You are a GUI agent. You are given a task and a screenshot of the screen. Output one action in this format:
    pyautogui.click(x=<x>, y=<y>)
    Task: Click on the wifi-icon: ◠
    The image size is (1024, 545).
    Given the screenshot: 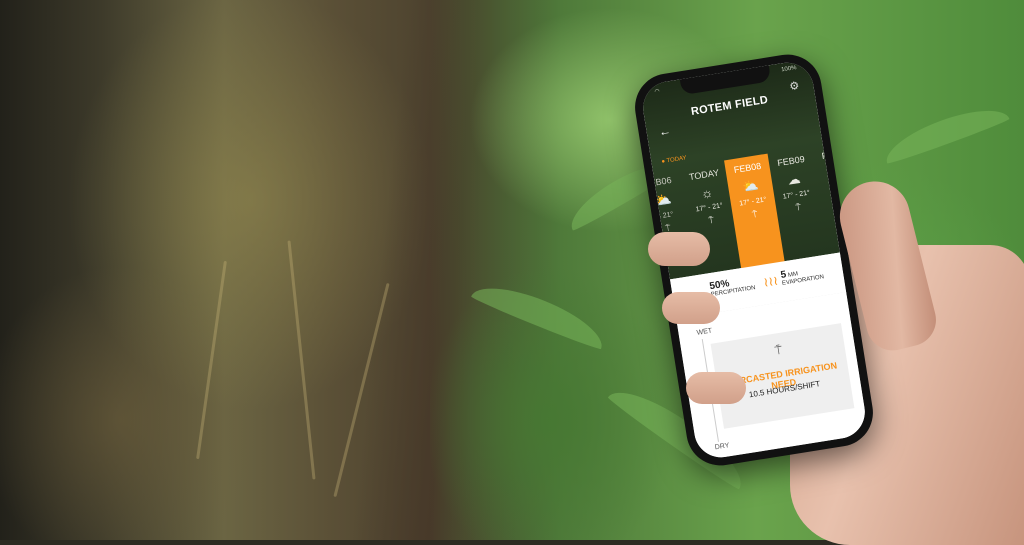 What is the action you would take?
    pyautogui.click(x=657, y=92)
    